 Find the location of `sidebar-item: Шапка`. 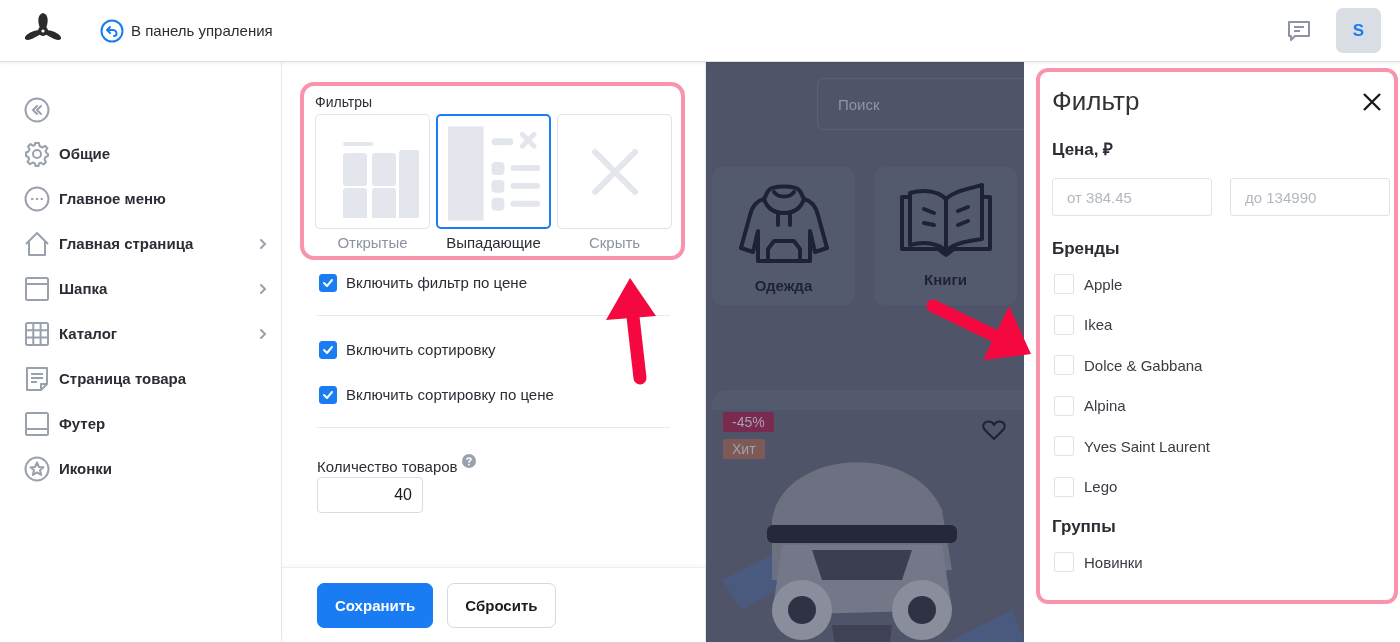

sidebar-item: Шапка is located at coordinates (152, 288).